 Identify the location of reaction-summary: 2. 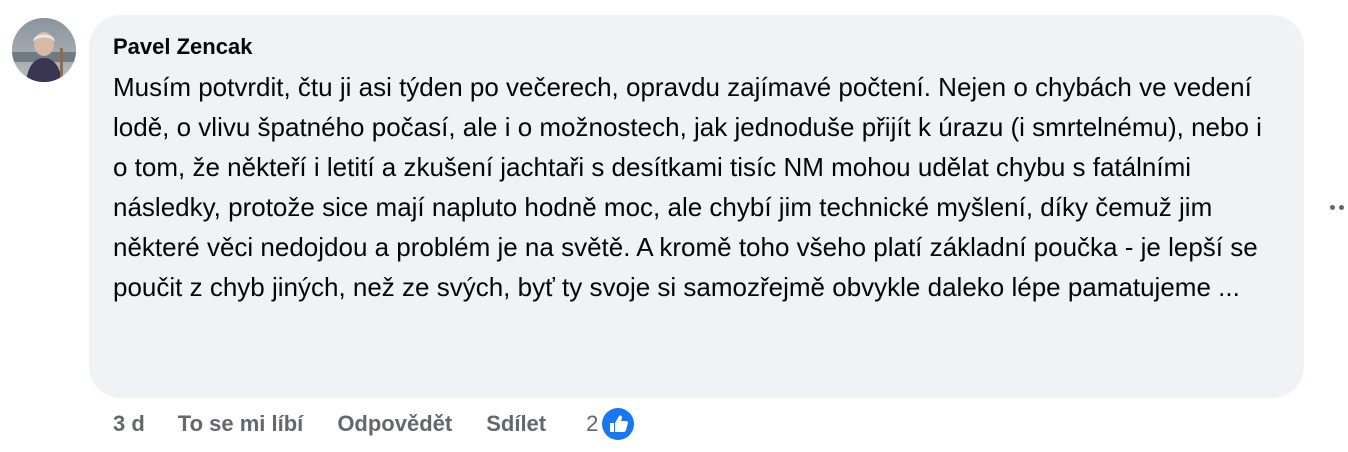
(611, 424).